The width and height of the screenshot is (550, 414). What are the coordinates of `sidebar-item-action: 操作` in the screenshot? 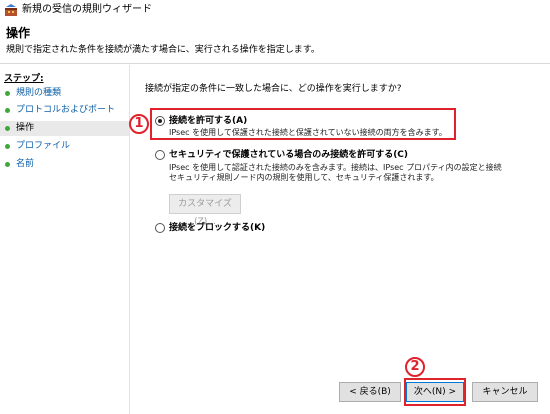 It's located at (64, 128).